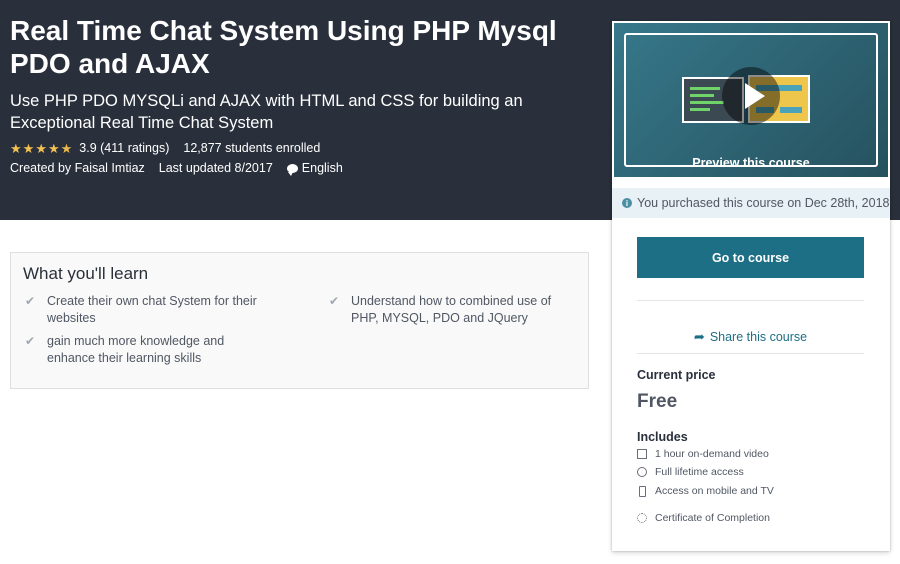  What do you see at coordinates (627, 203) in the screenshot?
I see `info-icon: i` at bounding box center [627, 203].